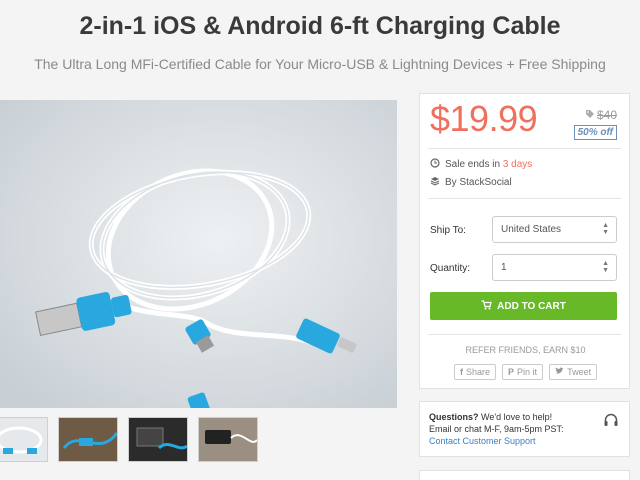  What do you see at coordinates (454, 417) in the screenshot?
I see `support-question: Questions?` at bounding box center [454, 417].